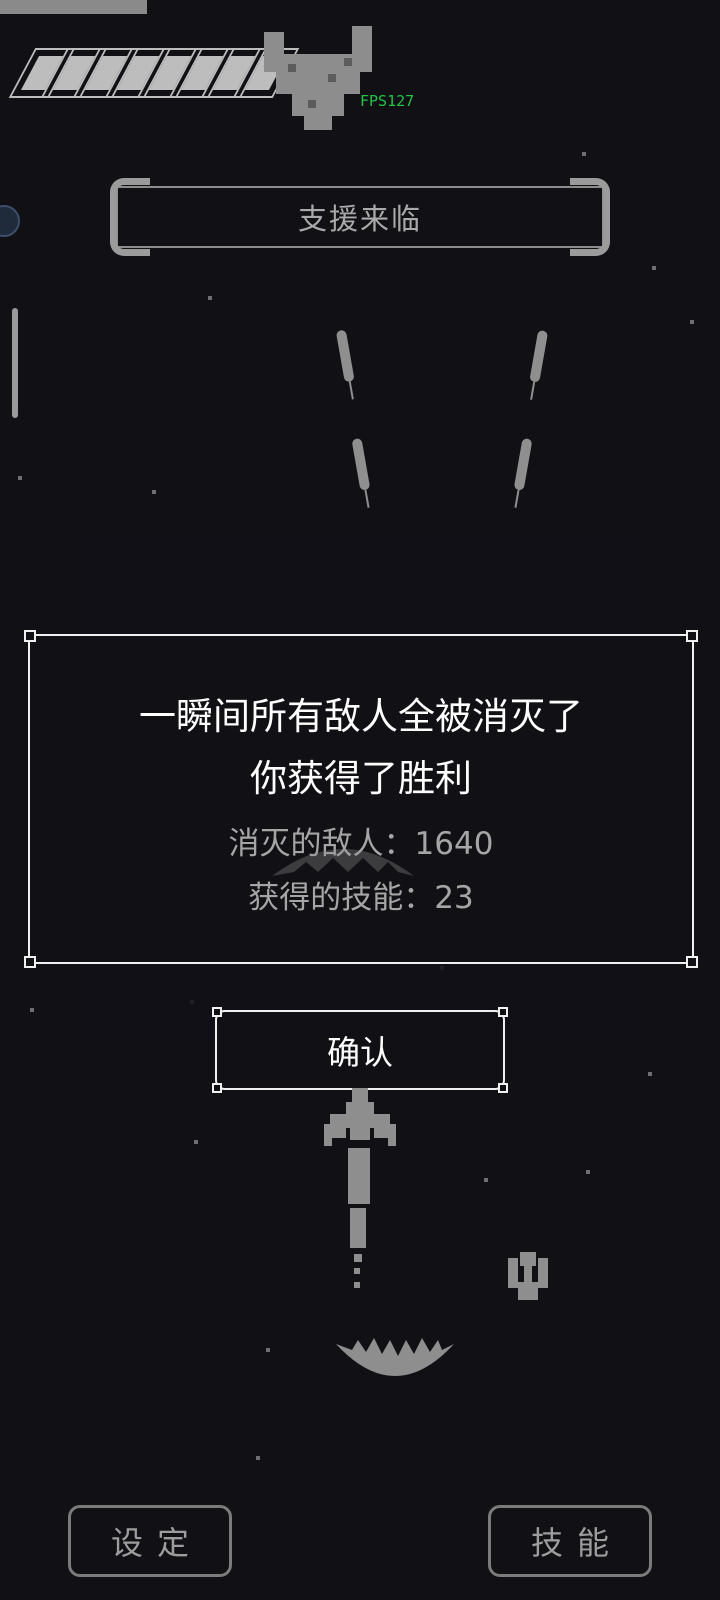 The image size is (720, 1600). I want to click on settings-button-label: 设定, so click(156, 1543).